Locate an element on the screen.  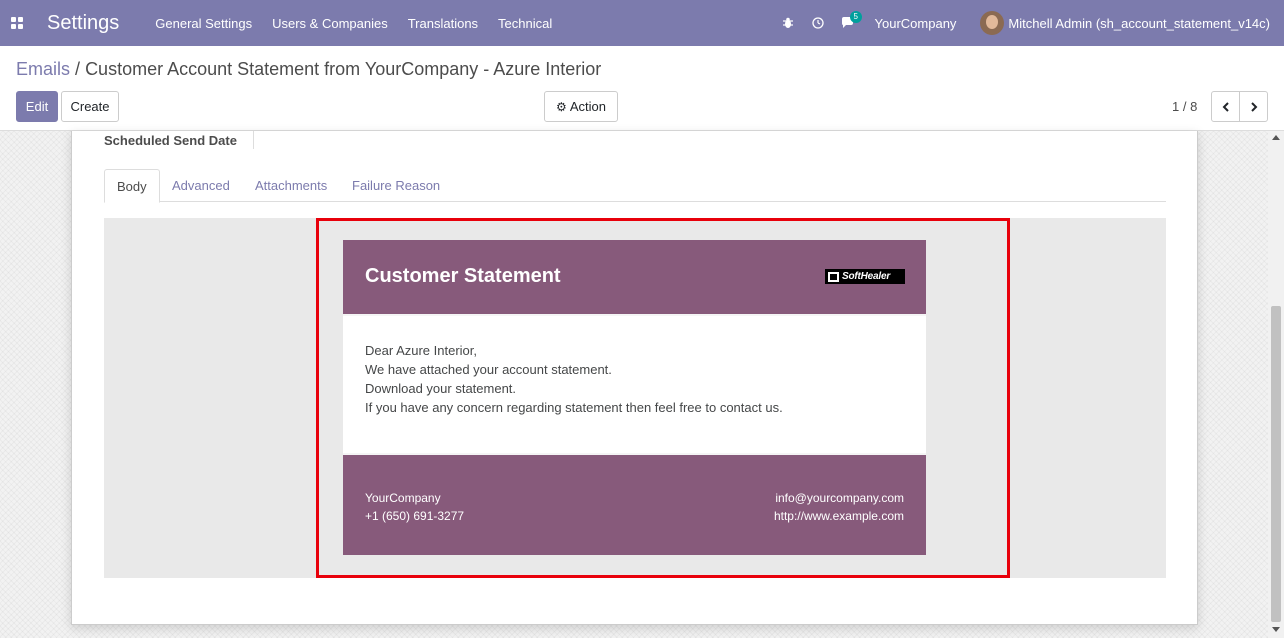
softhealer-logo: SoftHealer is located at coordinates (865, 276).